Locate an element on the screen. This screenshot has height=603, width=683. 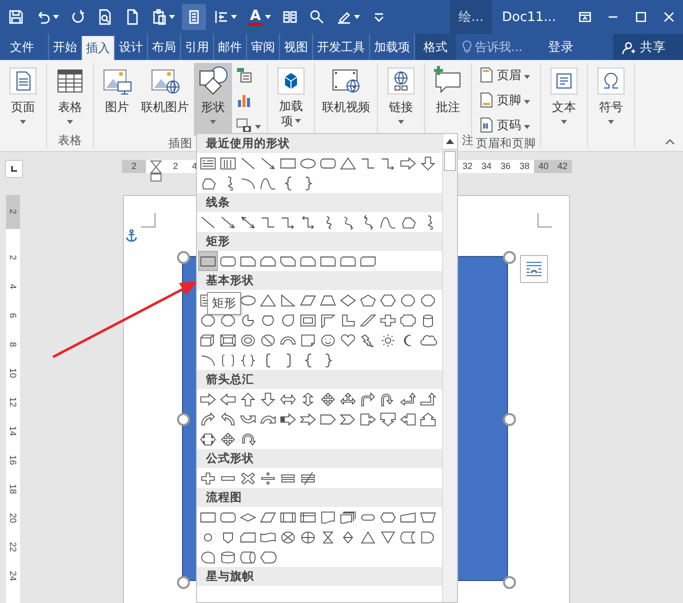
group-label: 插图 is located at coordinates (180, 143).